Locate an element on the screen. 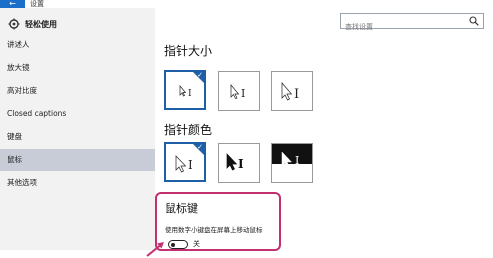  pointer-size-medium-option: I is located at coordinates (239, 91).